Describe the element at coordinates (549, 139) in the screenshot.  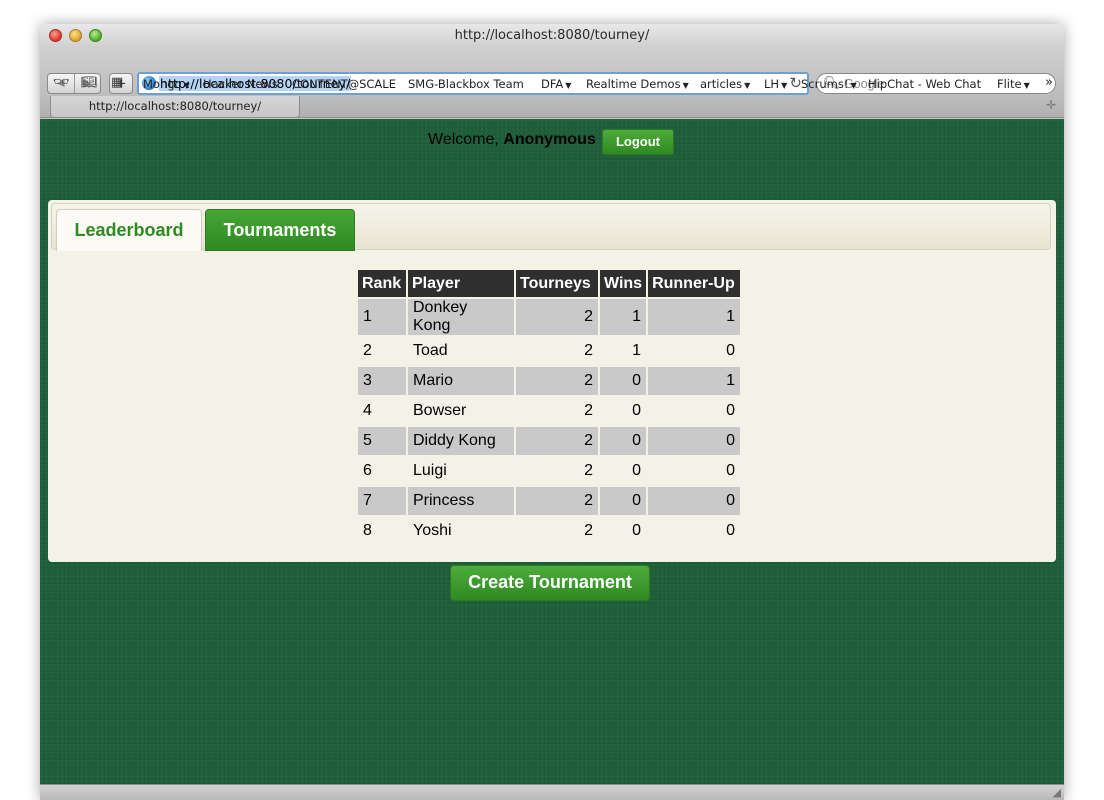
I see `username: Anonymous` at that location.